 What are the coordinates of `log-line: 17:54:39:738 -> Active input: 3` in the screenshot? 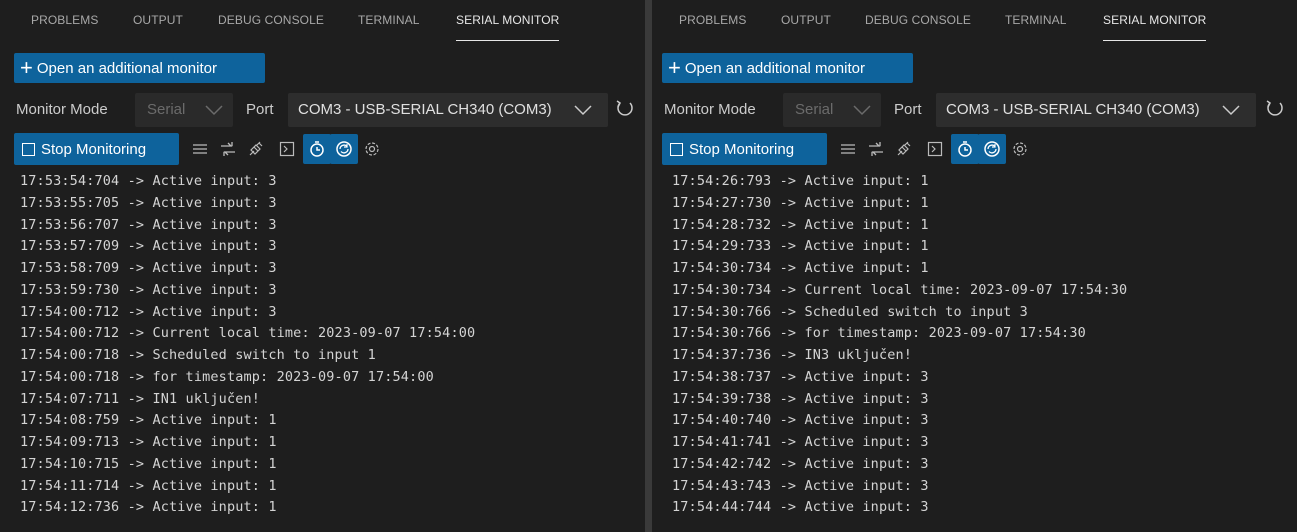 It's located at (800, 398).